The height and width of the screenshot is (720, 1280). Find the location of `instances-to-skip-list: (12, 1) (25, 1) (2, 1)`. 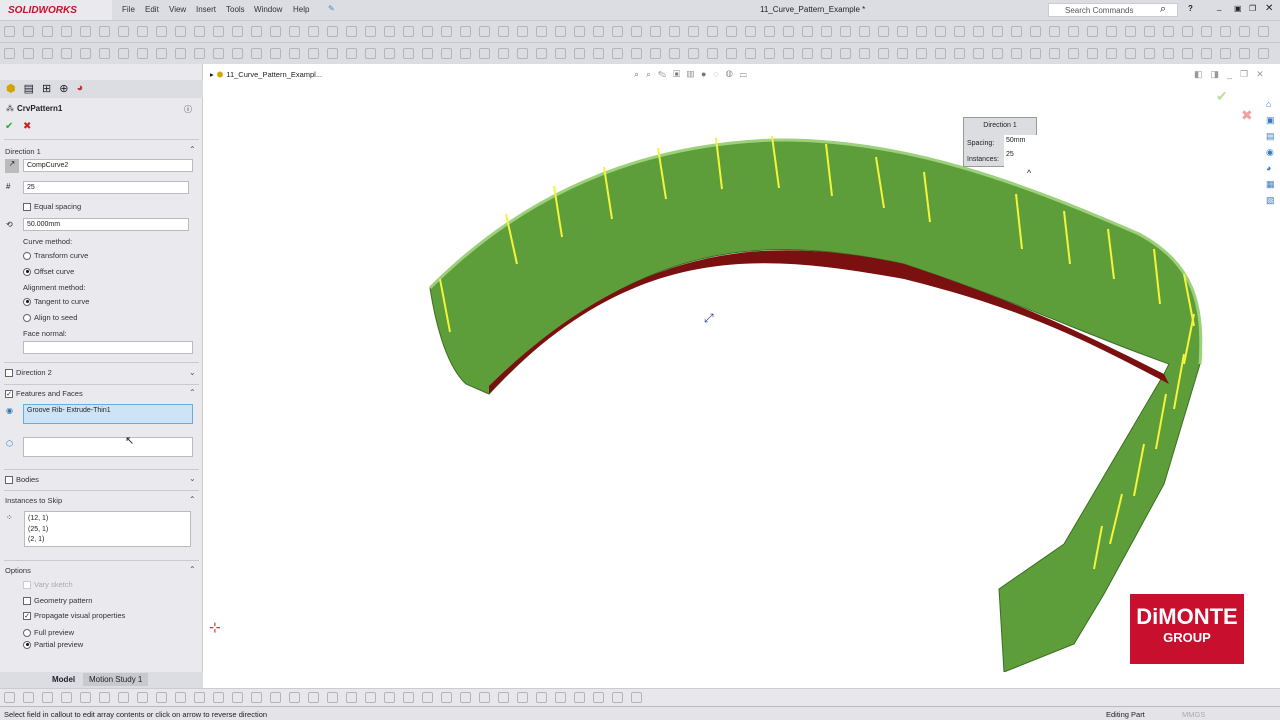

instances-to-skip-list: (12, 1) (25, 1) (2, 1) is located at coordinates (107, 529).